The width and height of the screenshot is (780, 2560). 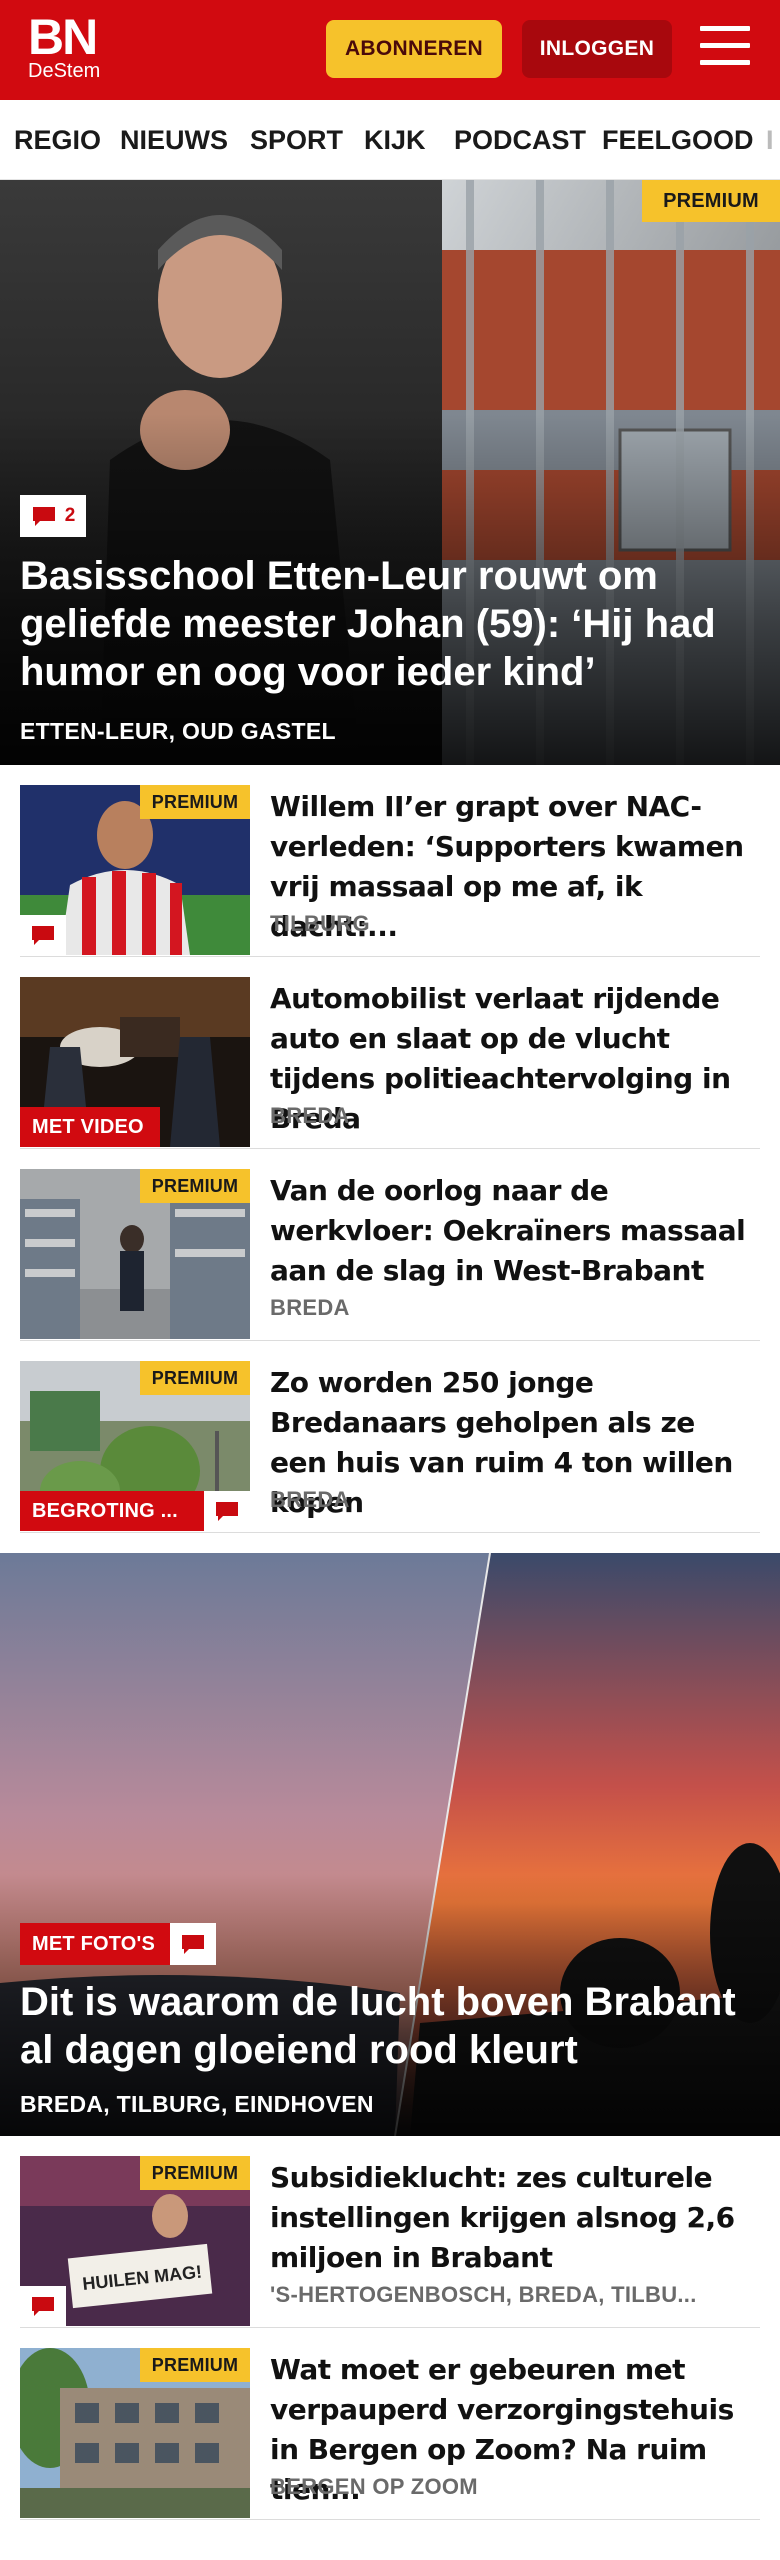 What do you see at coordinates (395, 139) in the screenshot?
I see `nav-item-kijk: KIJK` at bounding box center [395, 139].